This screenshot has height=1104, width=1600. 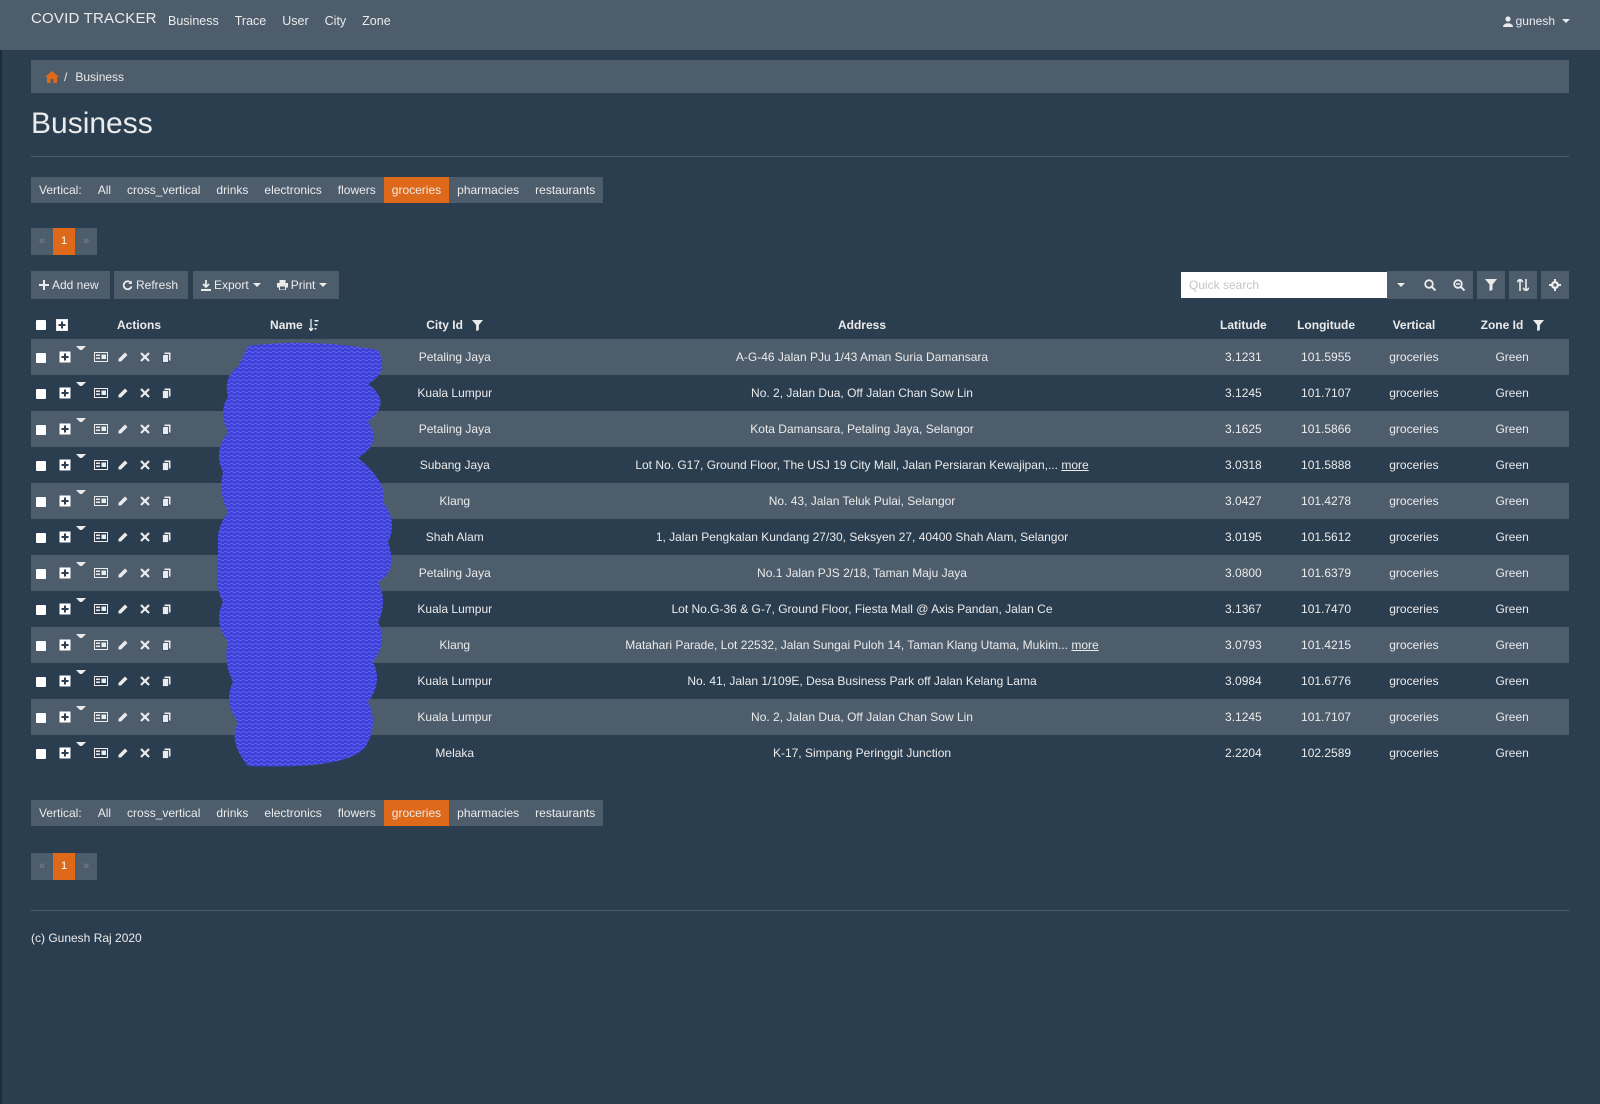 I want to click on user-menu: gunesh, so click(x=1536, y=21).